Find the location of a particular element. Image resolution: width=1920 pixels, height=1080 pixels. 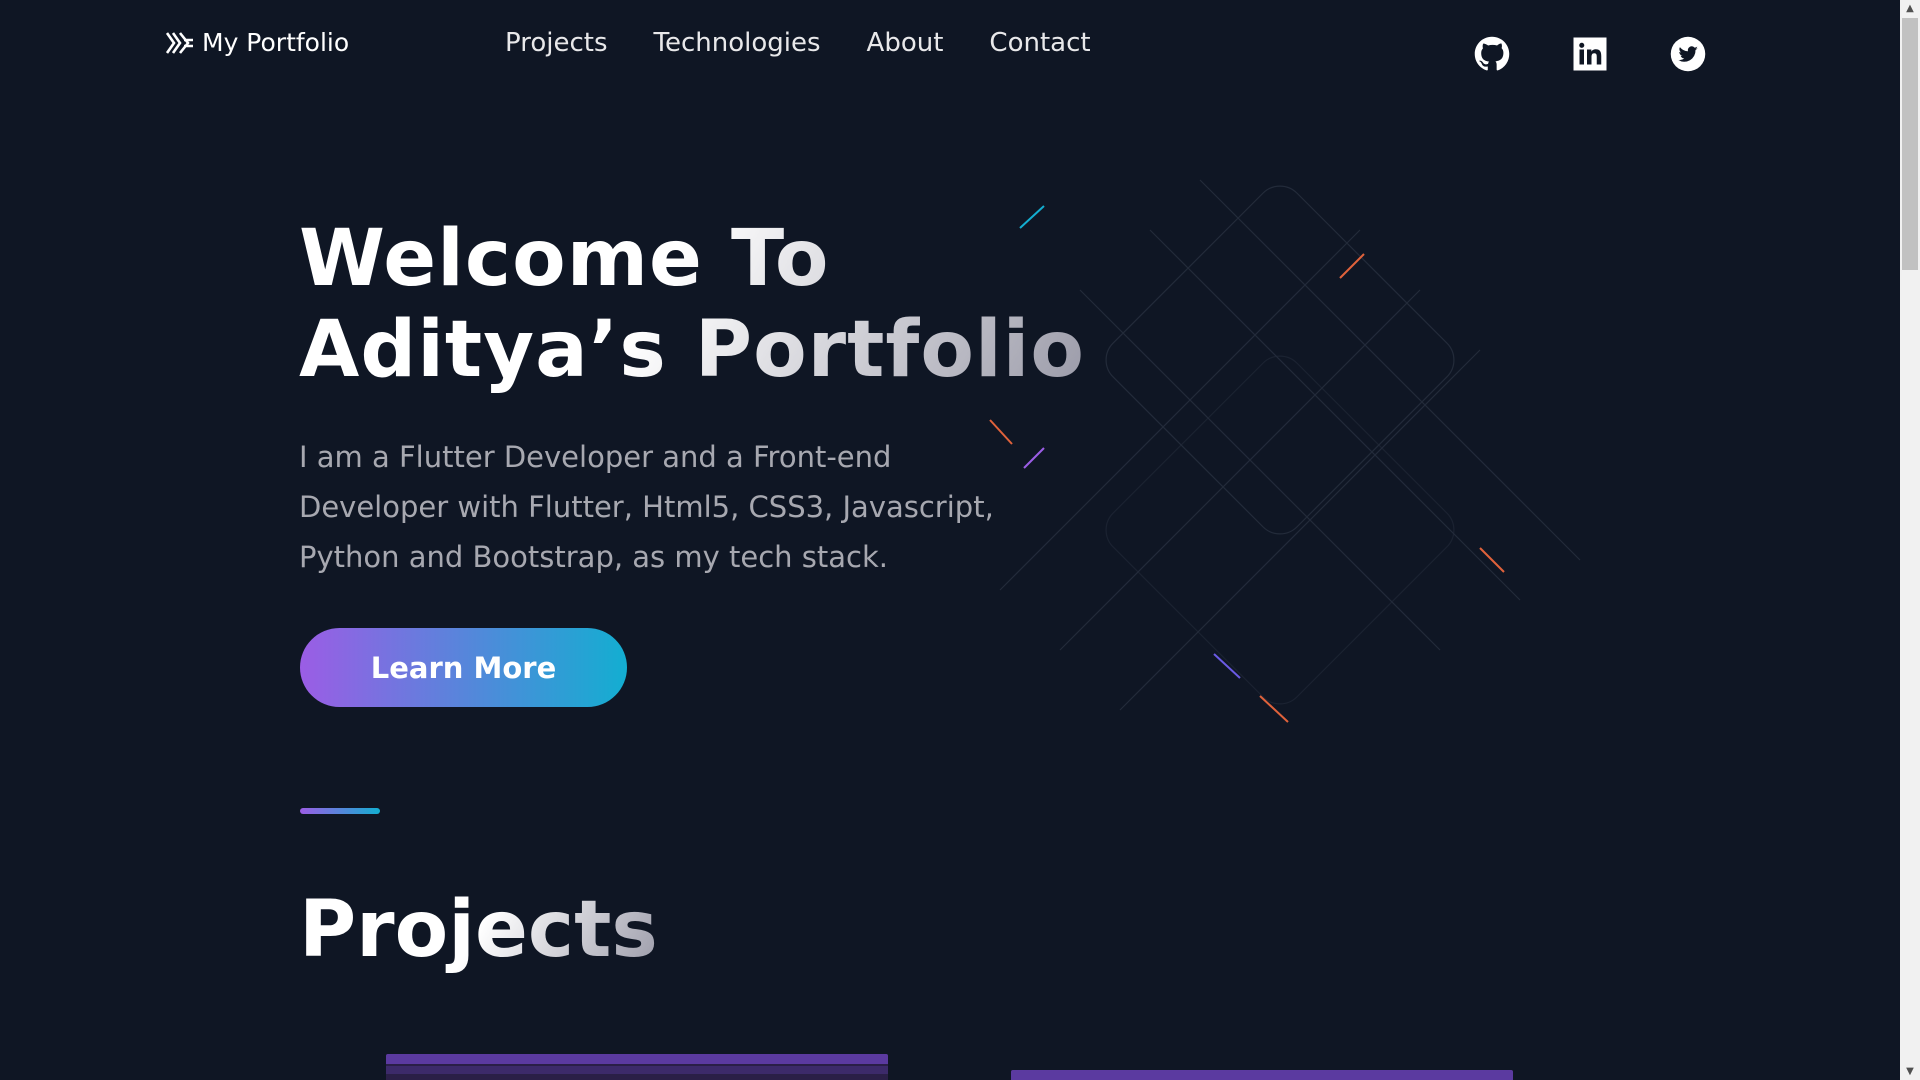

nav-about: About is located at coordinates (905, 43).